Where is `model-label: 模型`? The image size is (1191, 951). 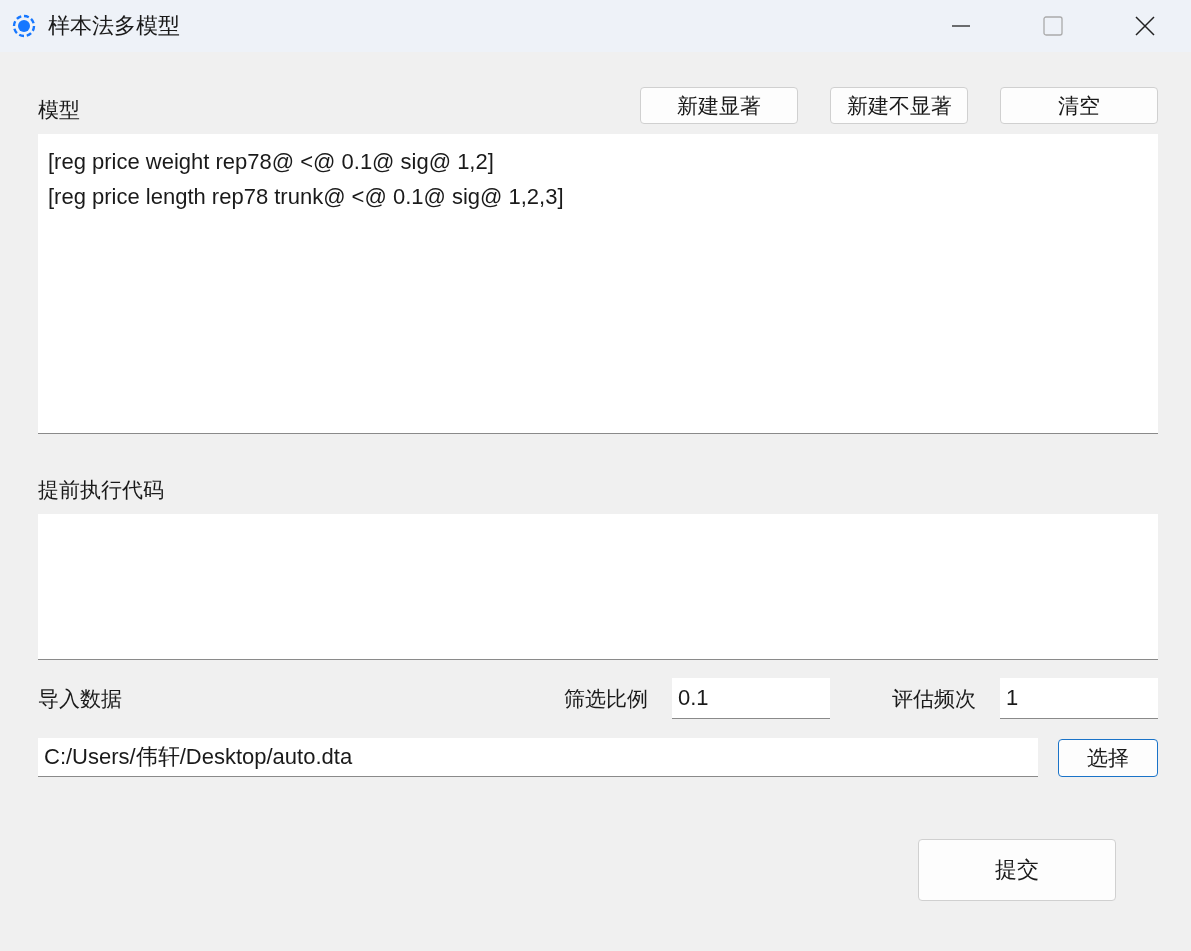
model-label: 模型 is located at coordinates (59, 110).